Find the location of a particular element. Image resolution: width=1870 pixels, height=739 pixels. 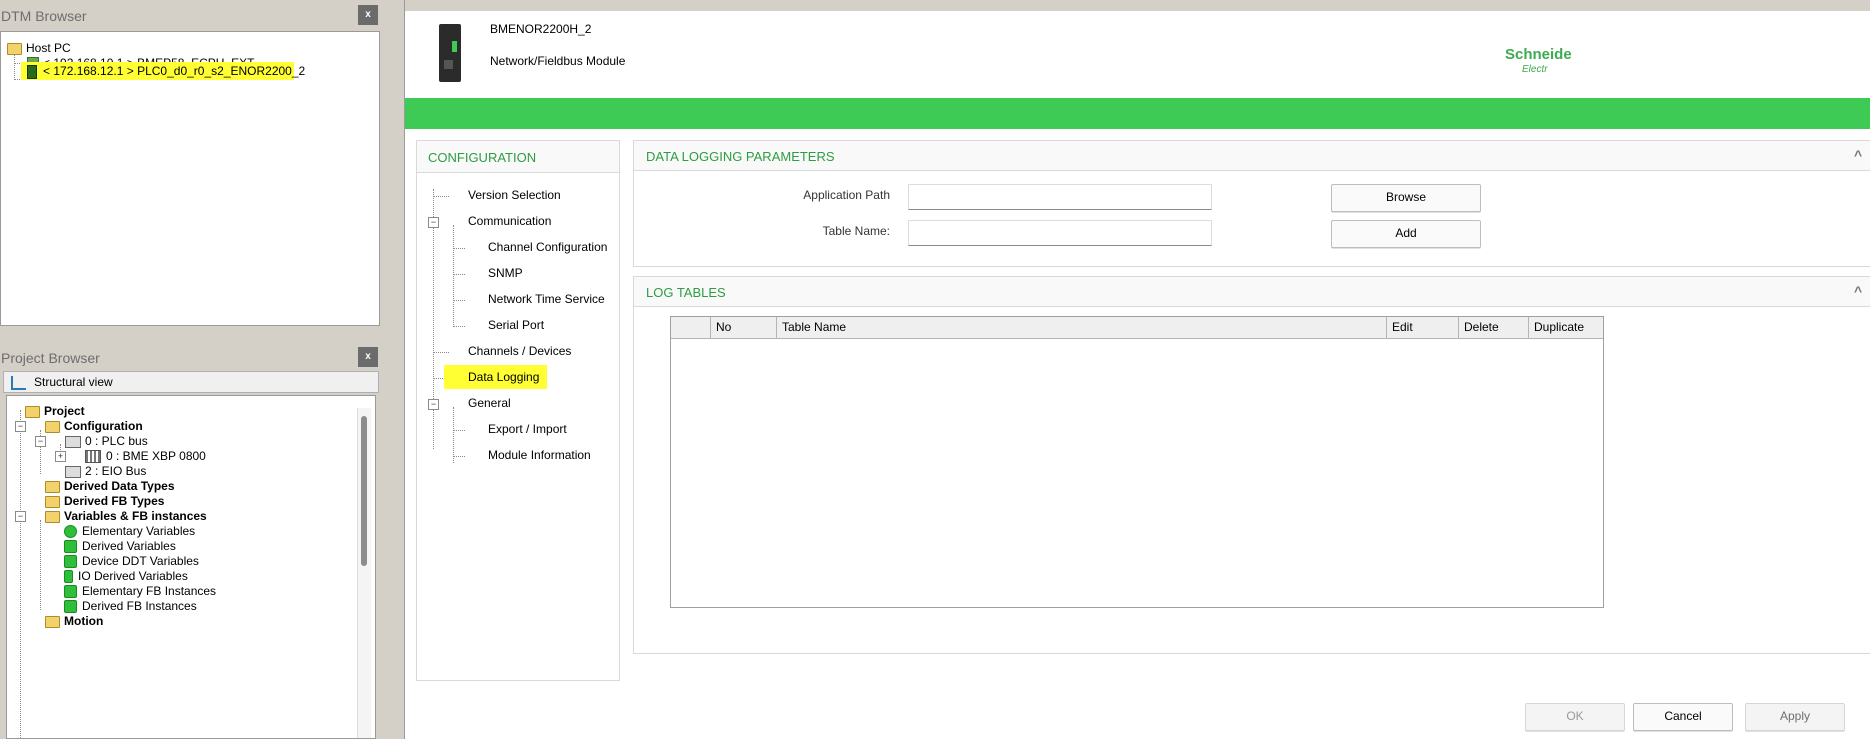

nav-serial-port: Serial Port is located at coordinates (516, 325).